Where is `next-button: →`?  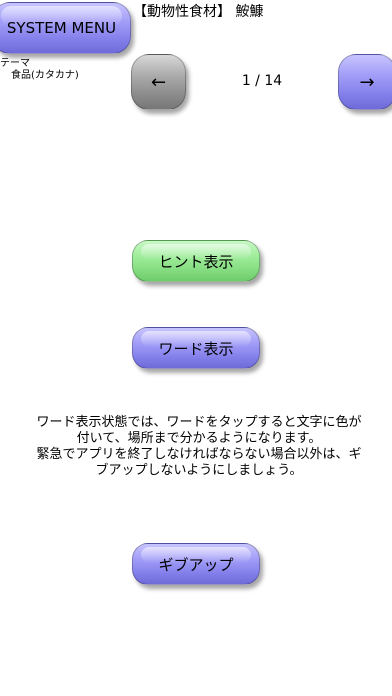 next-button: → is located at coordinates (365, 82).